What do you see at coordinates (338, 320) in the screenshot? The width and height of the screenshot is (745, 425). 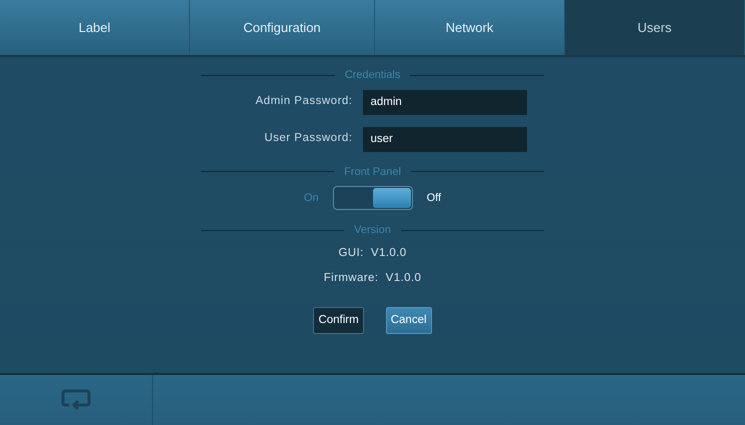 I see `action-button: Confirm` at bounding box center [338, 320].